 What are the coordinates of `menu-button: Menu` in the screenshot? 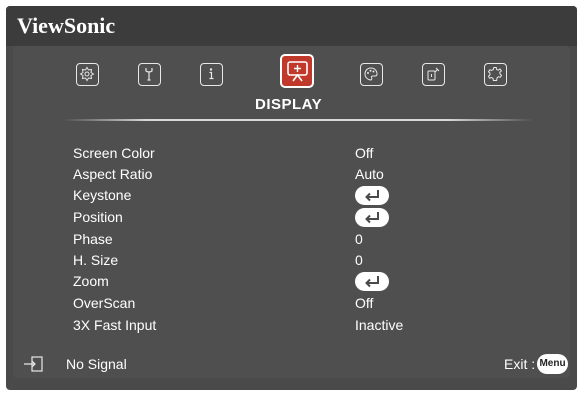 It's located at (552, 364).